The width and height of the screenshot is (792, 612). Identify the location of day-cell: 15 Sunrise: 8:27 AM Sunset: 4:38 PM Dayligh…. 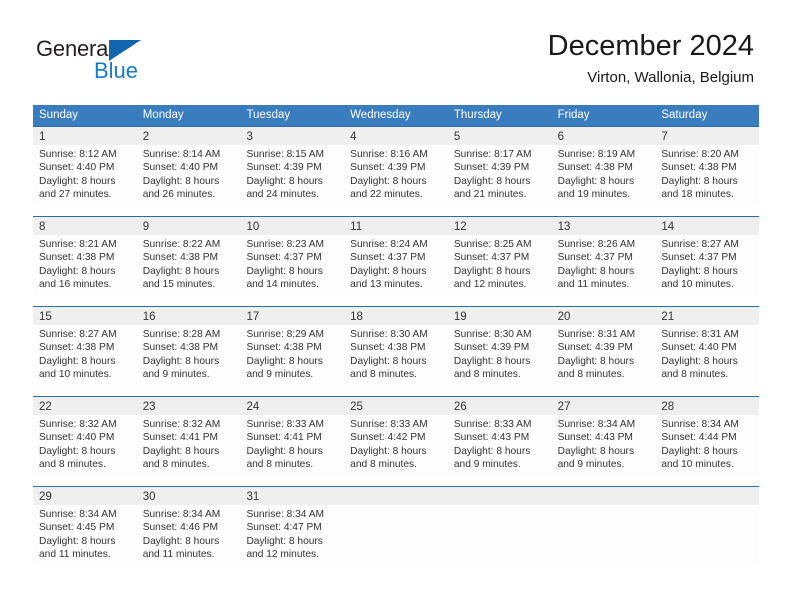
(85, 346).